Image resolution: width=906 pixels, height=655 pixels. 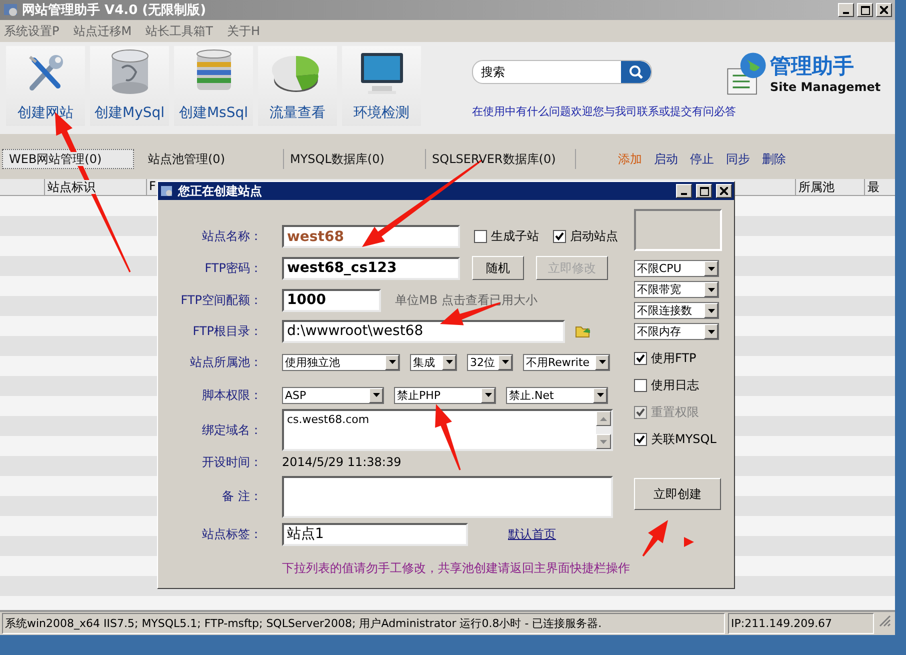 What do you see at coordinates (677, 494) in the screenshot?
I see `create-button: 立即创建` at bounding box center [677, 494].